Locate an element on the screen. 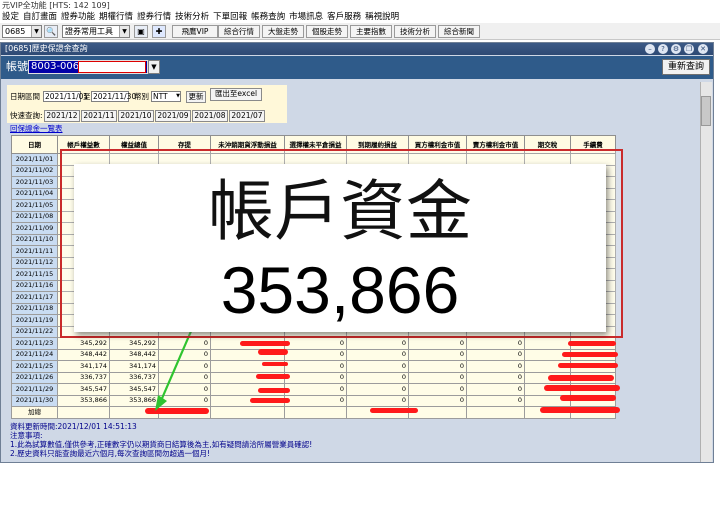 This screenshot has height=506, width=720. month-button-2021-09: 2021/09 is located at coordinates (173, 116).